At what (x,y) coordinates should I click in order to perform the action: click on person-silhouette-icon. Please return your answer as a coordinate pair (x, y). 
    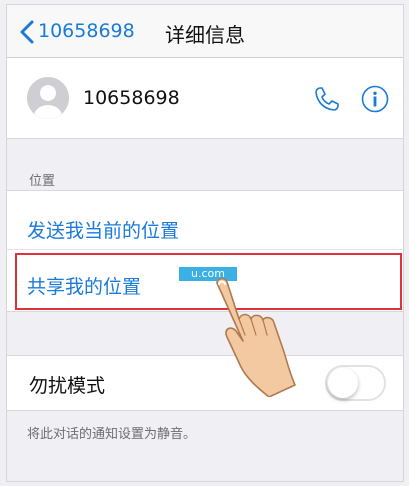
    Looking at the image, I should click on (48, 98).